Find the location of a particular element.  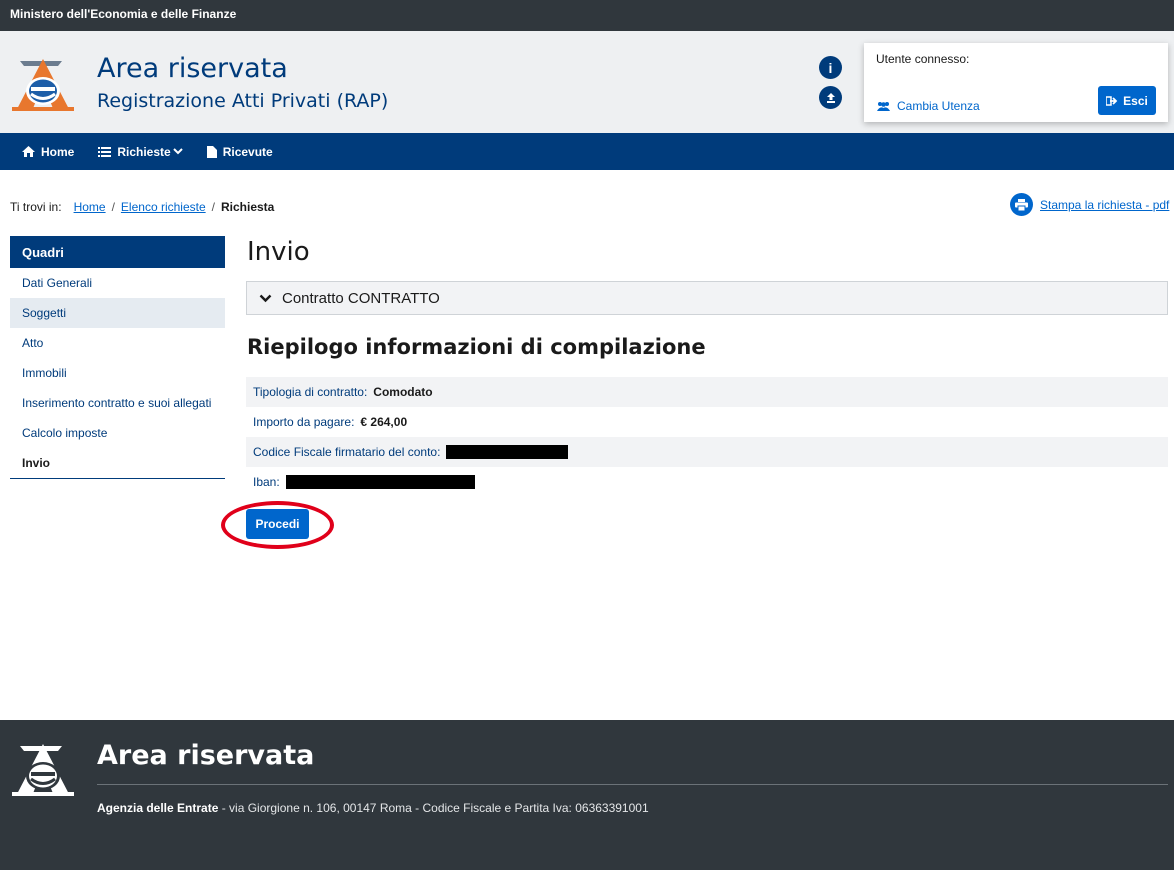

sidebar-item-calcolo-imposte: Calcolo imposte is located at coordinates (117, 433).